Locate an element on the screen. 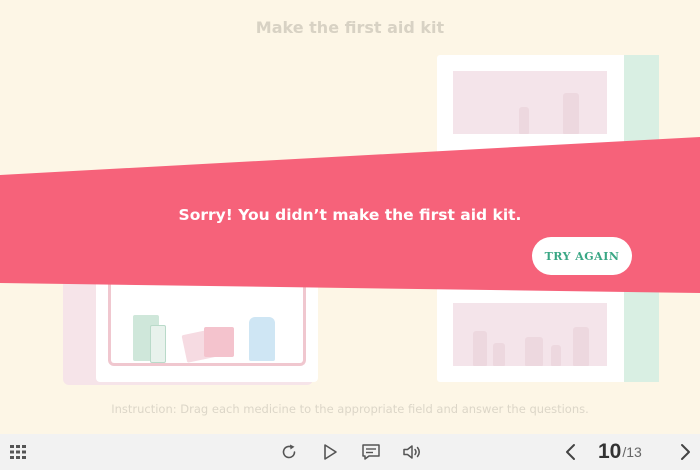  volume-icon is located at coordinates (412, 452).